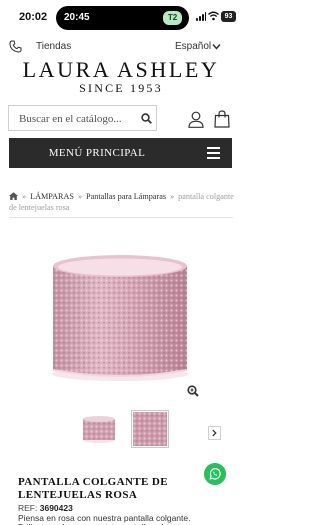 This screenshot has height=525, width=320. What do you see at coordinates (193, 46) in the screenshot?
I see `language-selector: Español` at bounding box center [193, 46].